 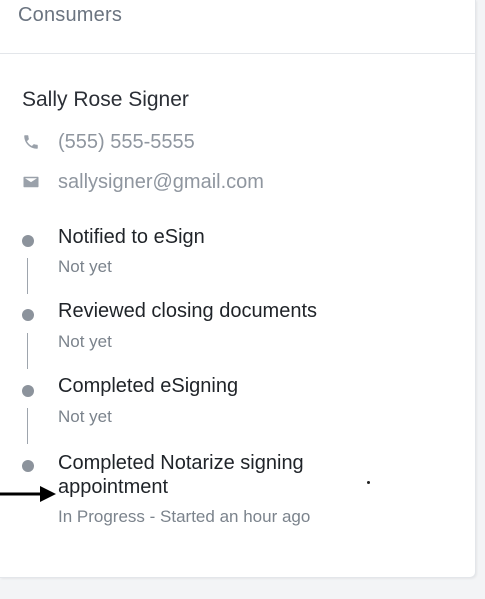 I want to click on step-title-notarize-cont: appointment, so click(x=113, y=487).